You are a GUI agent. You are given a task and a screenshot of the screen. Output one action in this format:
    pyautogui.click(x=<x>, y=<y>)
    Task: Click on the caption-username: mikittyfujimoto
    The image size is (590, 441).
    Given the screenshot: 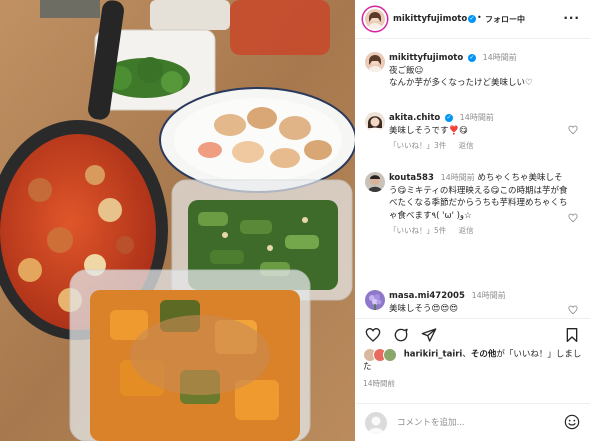 What is the action you would take?
    pyautogui.click(x=426, y=58)
    